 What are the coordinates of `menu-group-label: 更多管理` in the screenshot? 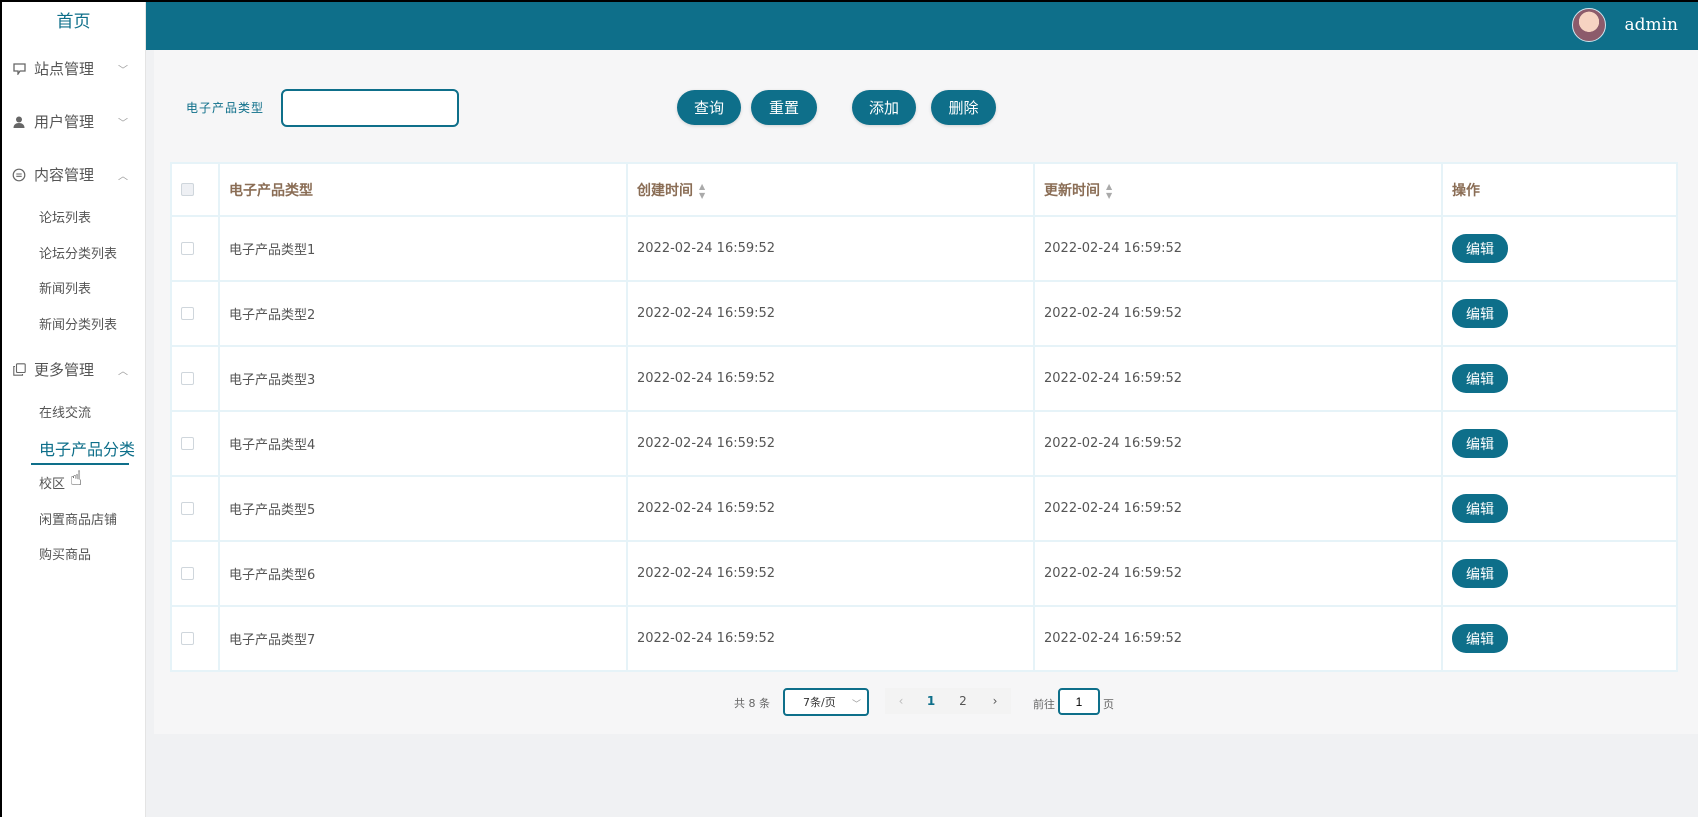 It's located at (64, 370).